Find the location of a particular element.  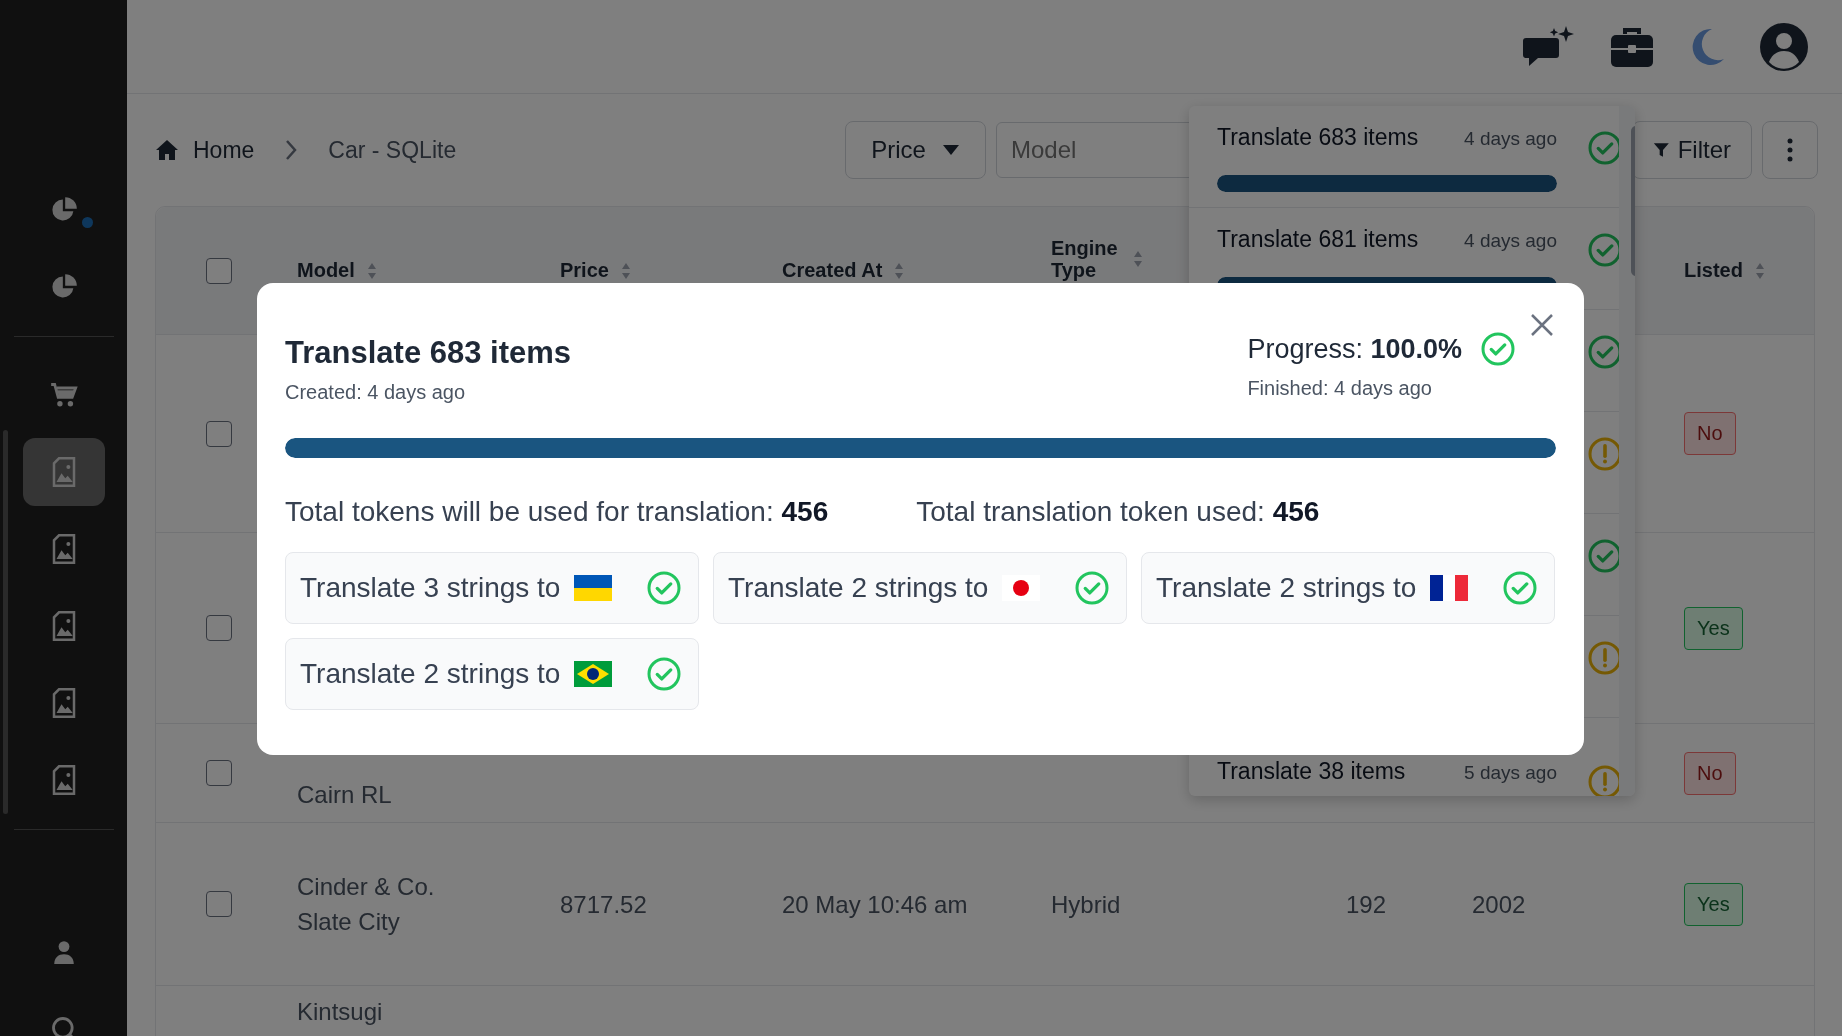

table-cell-text: 2002 is located at coordinates (1499, 904).